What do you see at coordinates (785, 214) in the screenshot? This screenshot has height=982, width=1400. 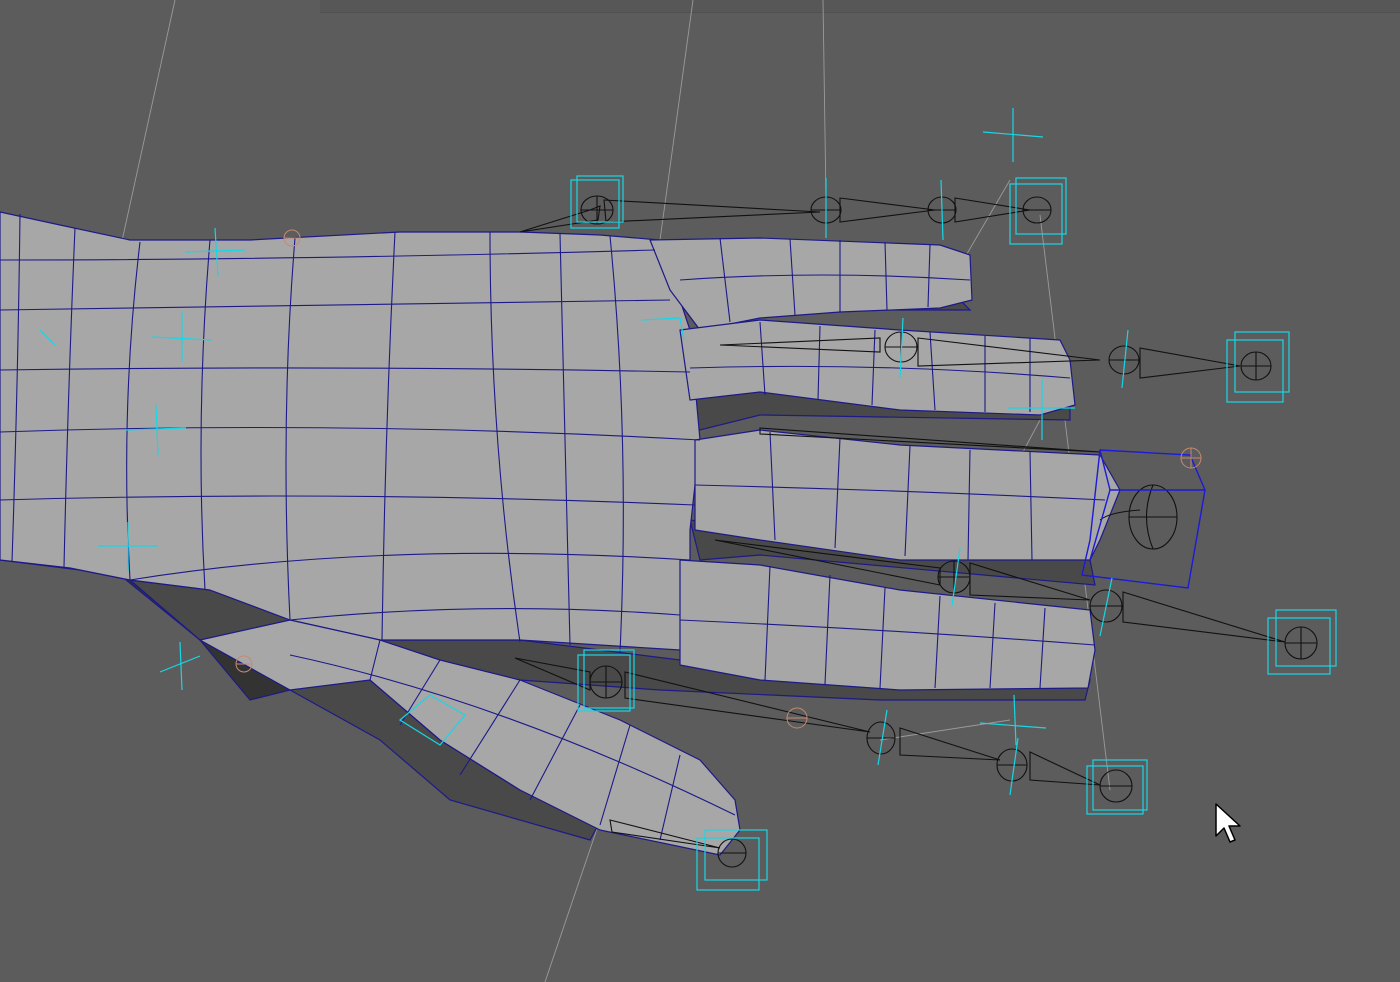 I see `joint-chain-index` at bounding box center [785, 214].